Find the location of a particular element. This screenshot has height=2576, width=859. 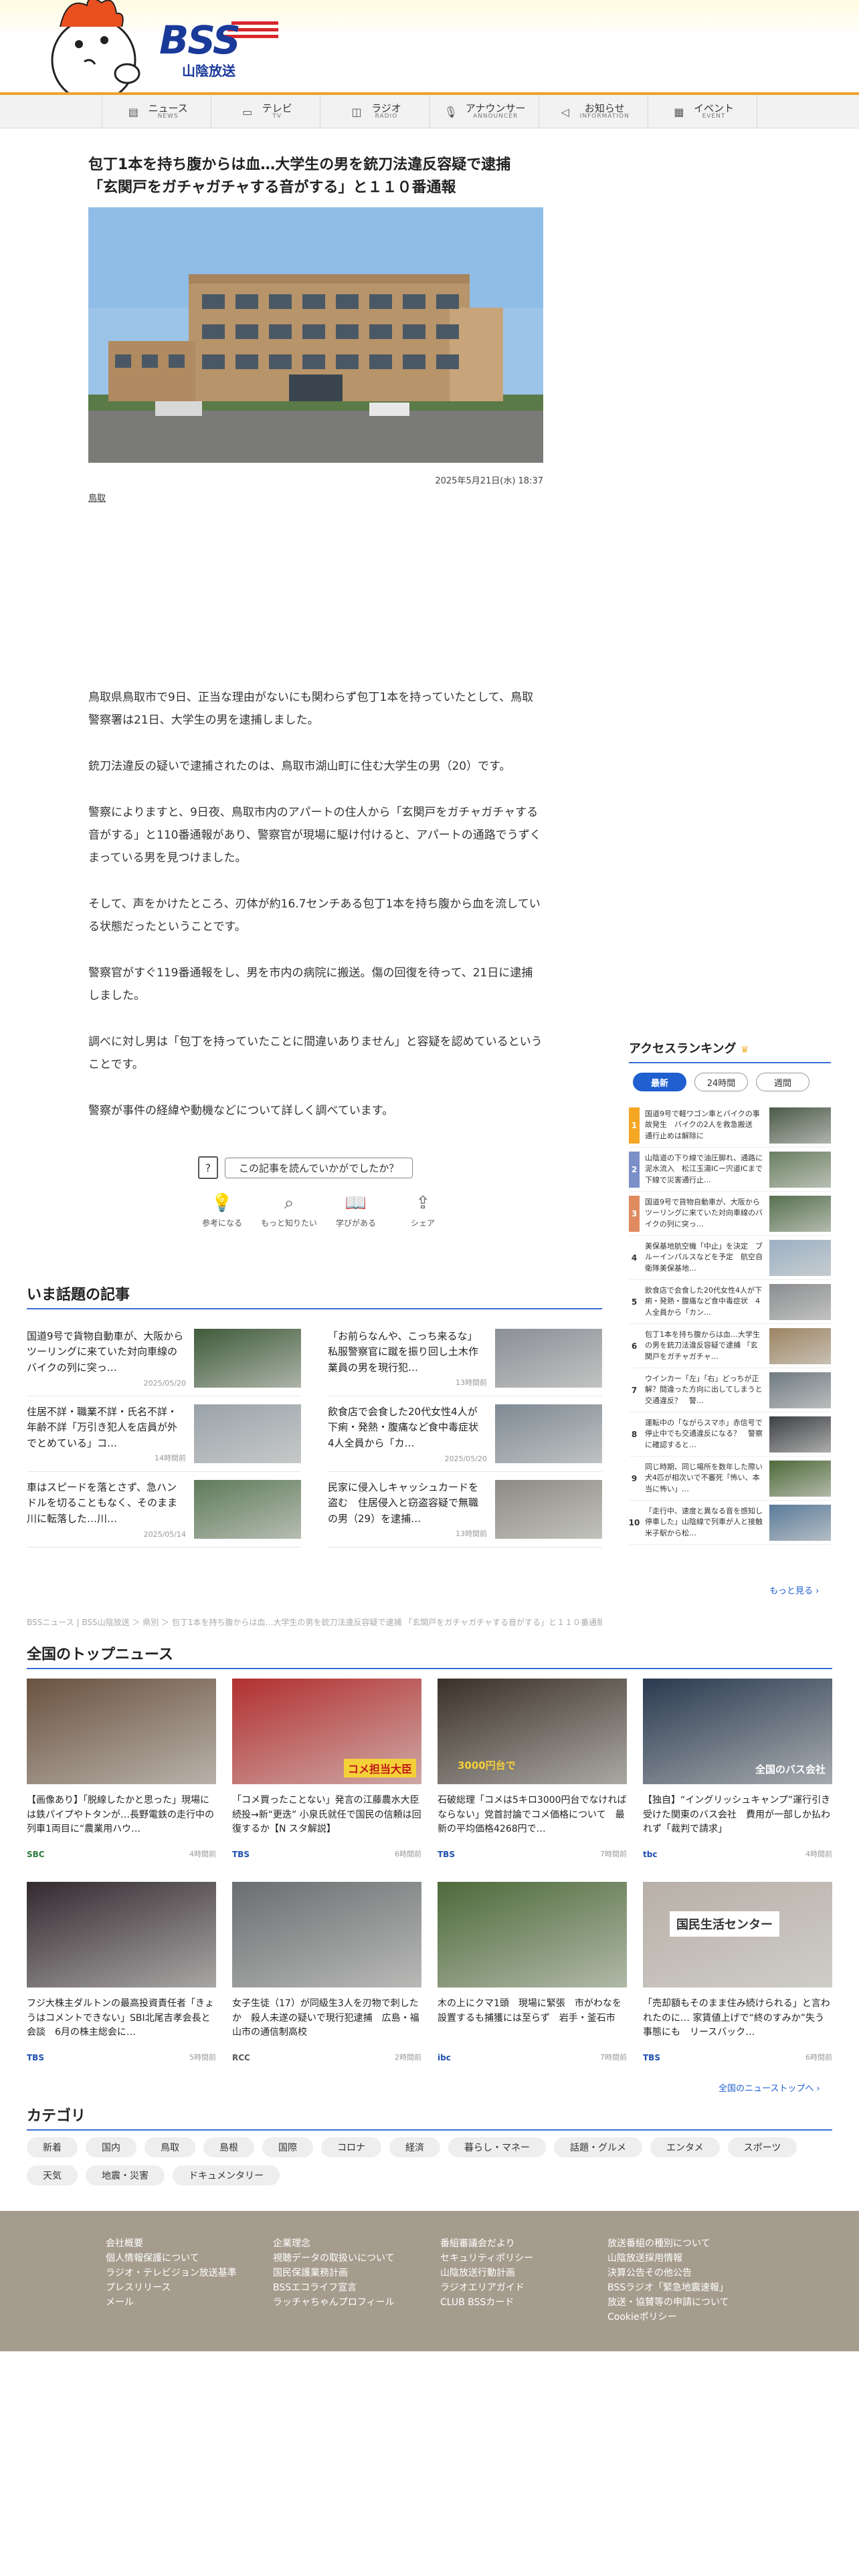

ranking-tab-weekly: 週間 is located at coordinates (782, 1082).